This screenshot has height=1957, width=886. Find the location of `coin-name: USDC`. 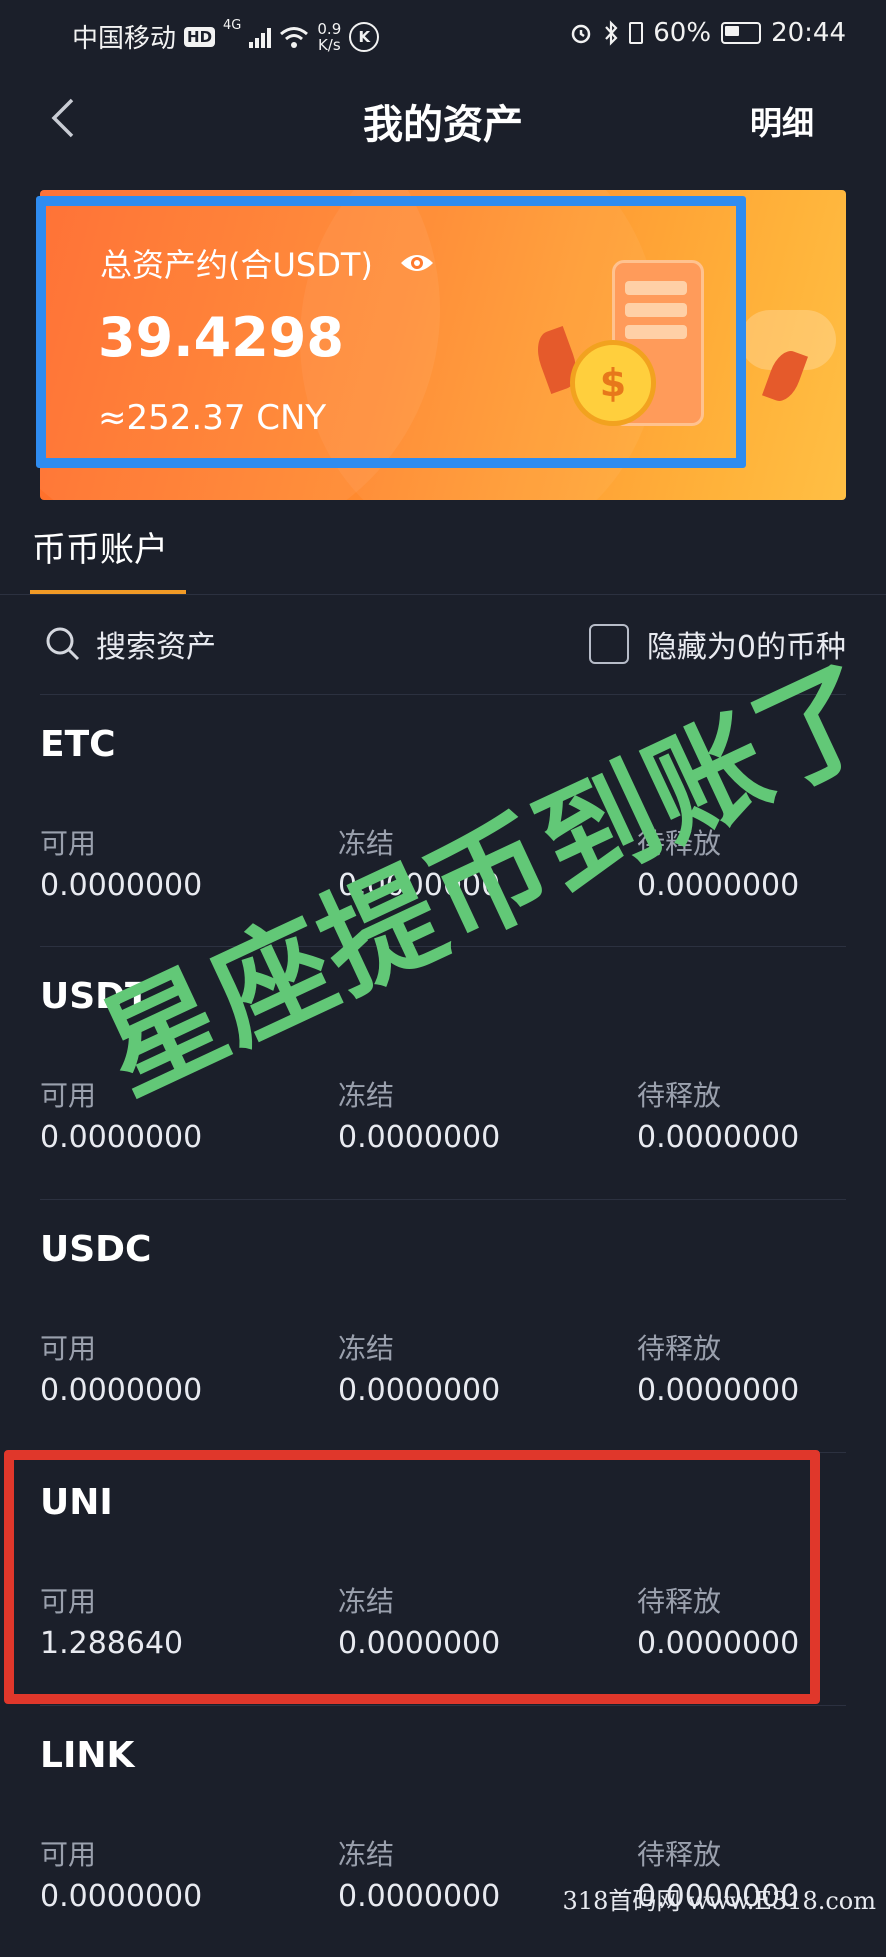

coin-name: USDC is located at coordinates (96, 1249).